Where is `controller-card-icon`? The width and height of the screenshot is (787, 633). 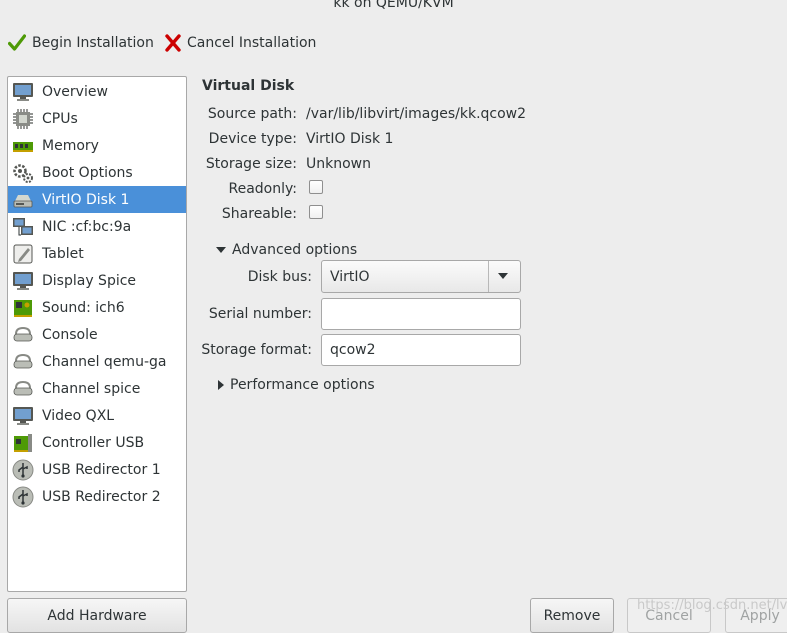 controller-card-icon is located at coordinates (23, 442).